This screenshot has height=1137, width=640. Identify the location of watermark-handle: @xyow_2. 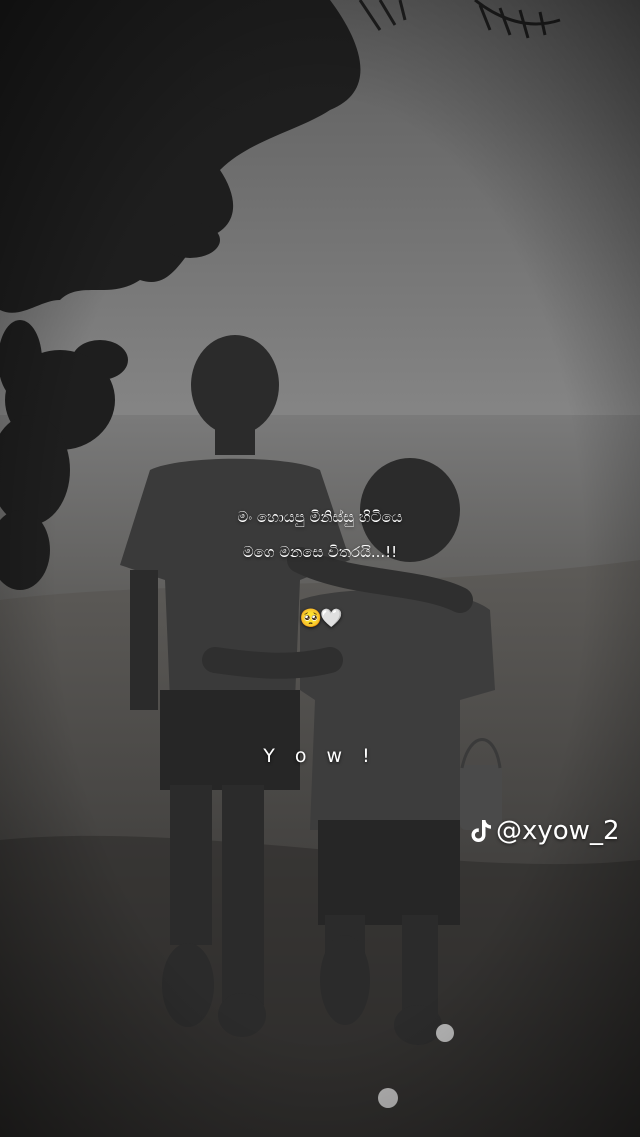
(558, 831).